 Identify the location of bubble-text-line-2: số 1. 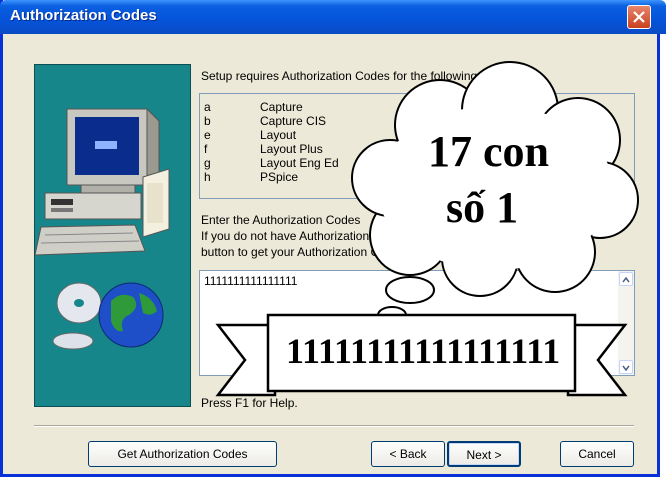
(482, 207).